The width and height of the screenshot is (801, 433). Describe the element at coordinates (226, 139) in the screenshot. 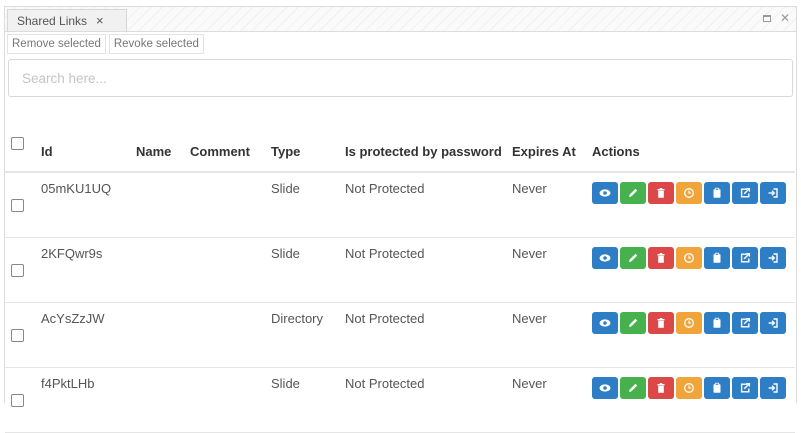

I see `column-header-comment: Comment` at that location.